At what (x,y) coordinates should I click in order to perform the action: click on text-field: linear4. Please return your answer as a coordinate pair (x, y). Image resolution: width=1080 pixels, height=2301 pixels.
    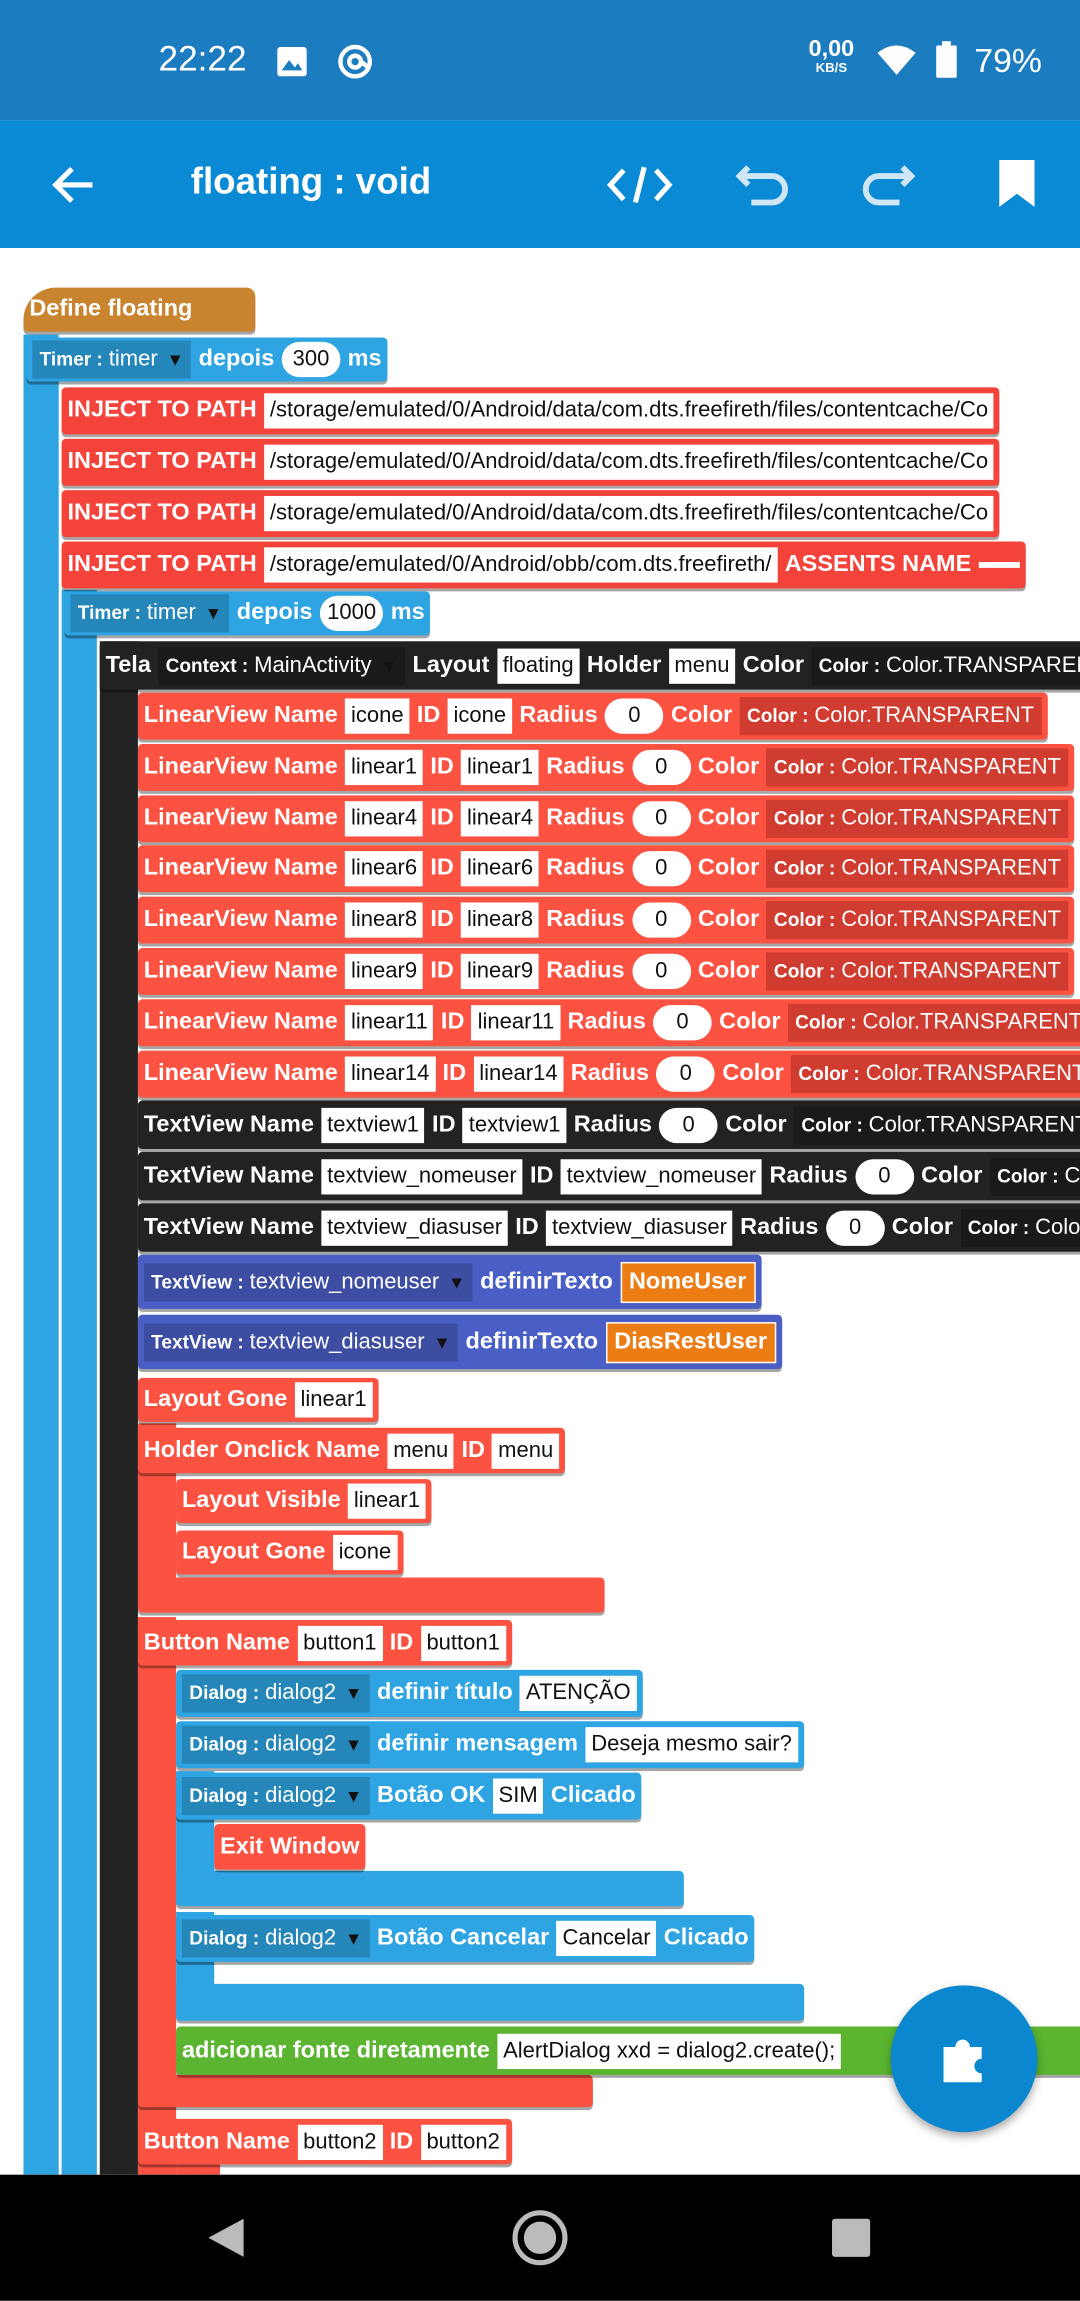
    Looking at the image, I should click on (500, 818).